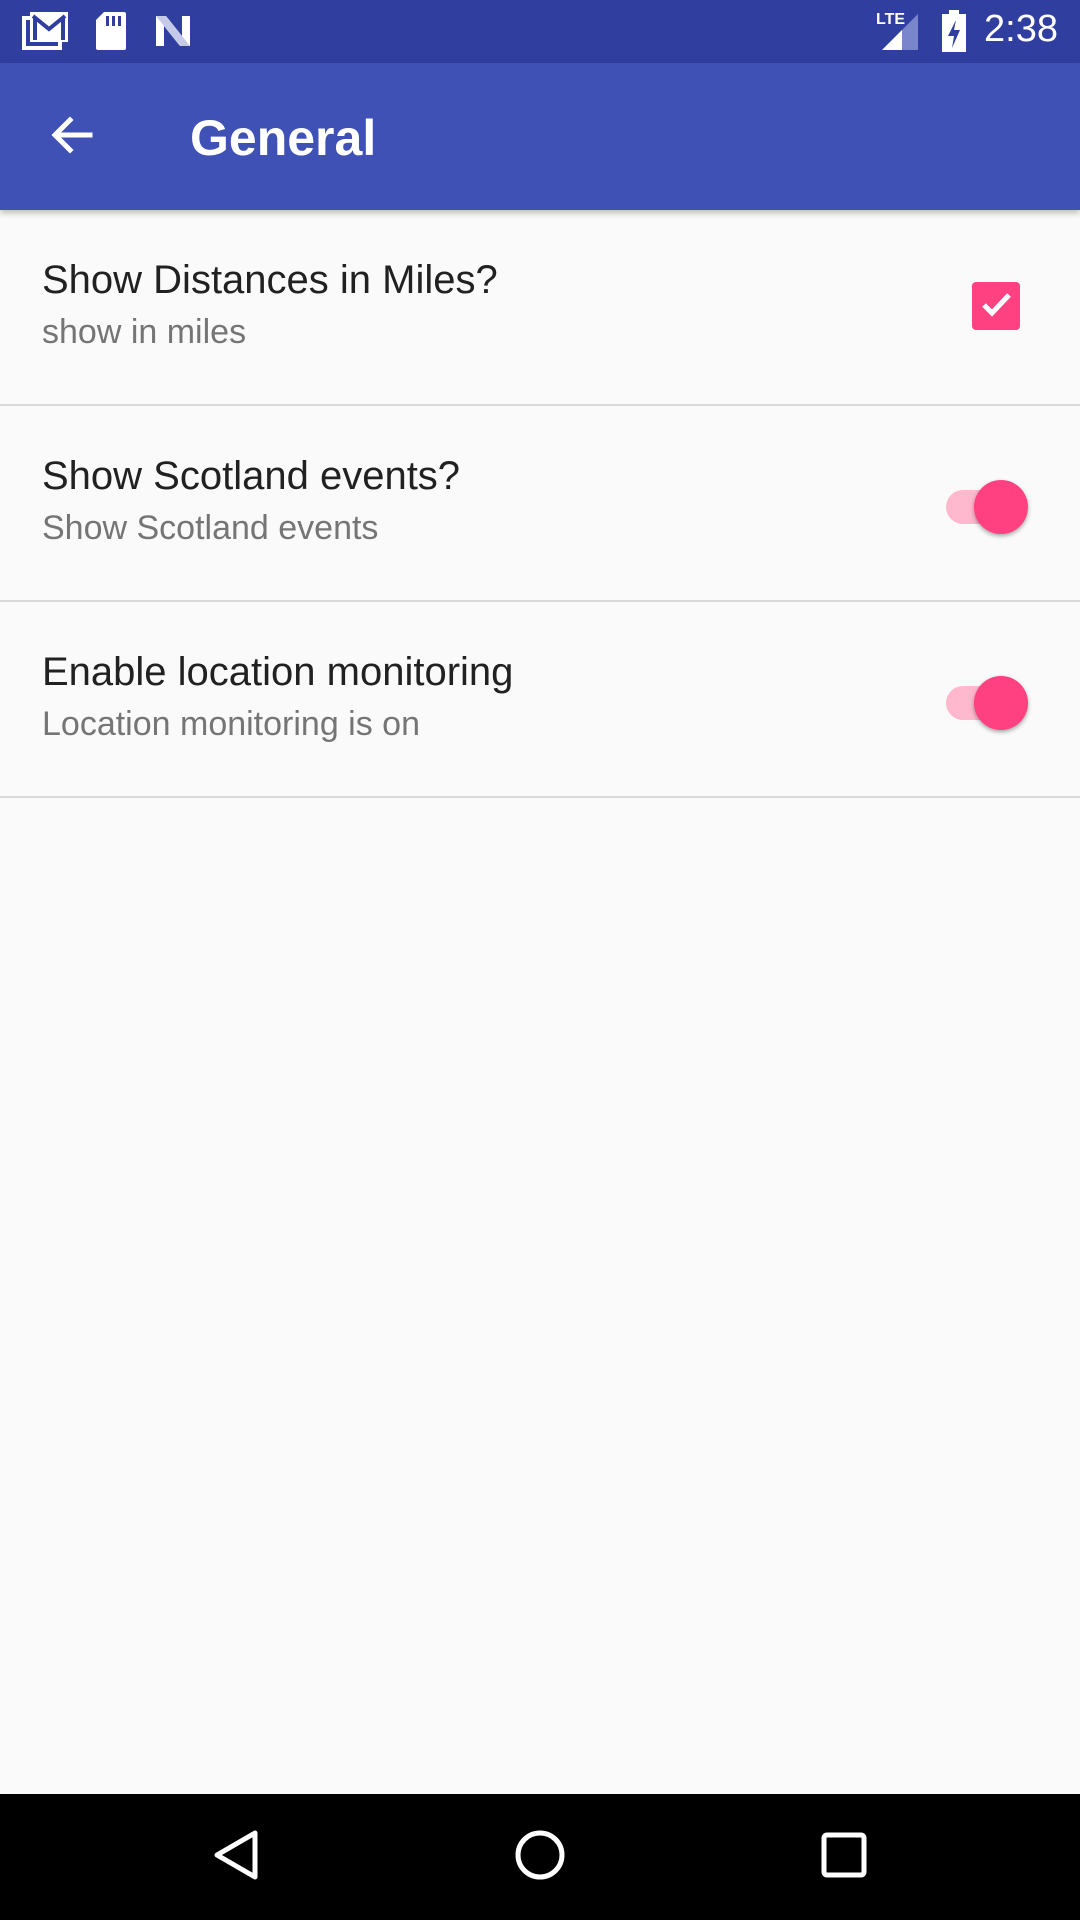 The width and height of the screenshot is (1080, 1920). What do you see at coordinates (890, 19) in the screenshot?
I see `svg-text: LTE` at bounding box center [890, 19].